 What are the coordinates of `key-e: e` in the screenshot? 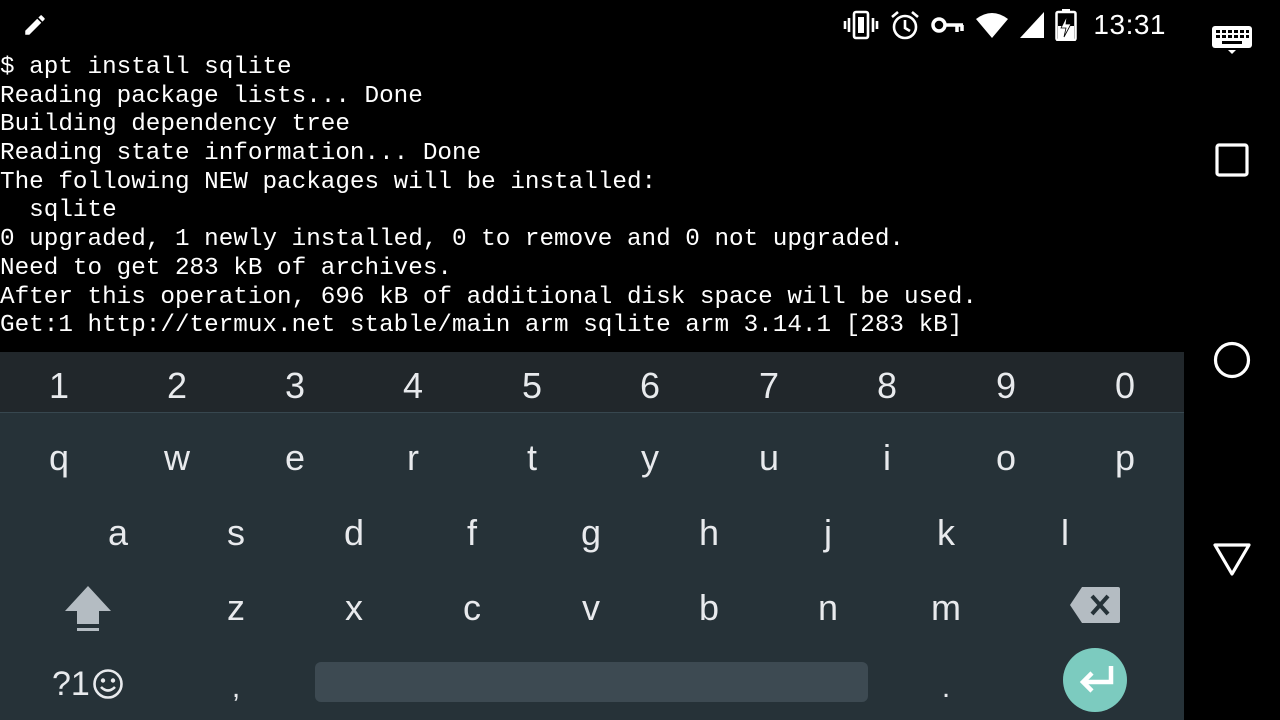 It's located at (295, 458).